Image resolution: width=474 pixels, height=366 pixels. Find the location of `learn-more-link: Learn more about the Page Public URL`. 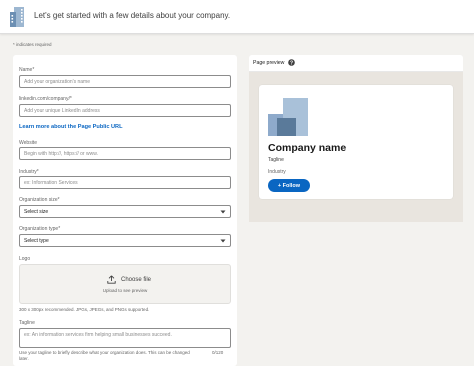

learn-more-link: Learn more about the Page Public URL is located at coordinates (71, 127).